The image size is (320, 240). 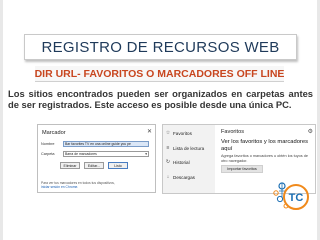 What do you see at coordinates (168, 177) in the screenshot?
I see `download-icon: ↓` at bounding box center [168, 177].